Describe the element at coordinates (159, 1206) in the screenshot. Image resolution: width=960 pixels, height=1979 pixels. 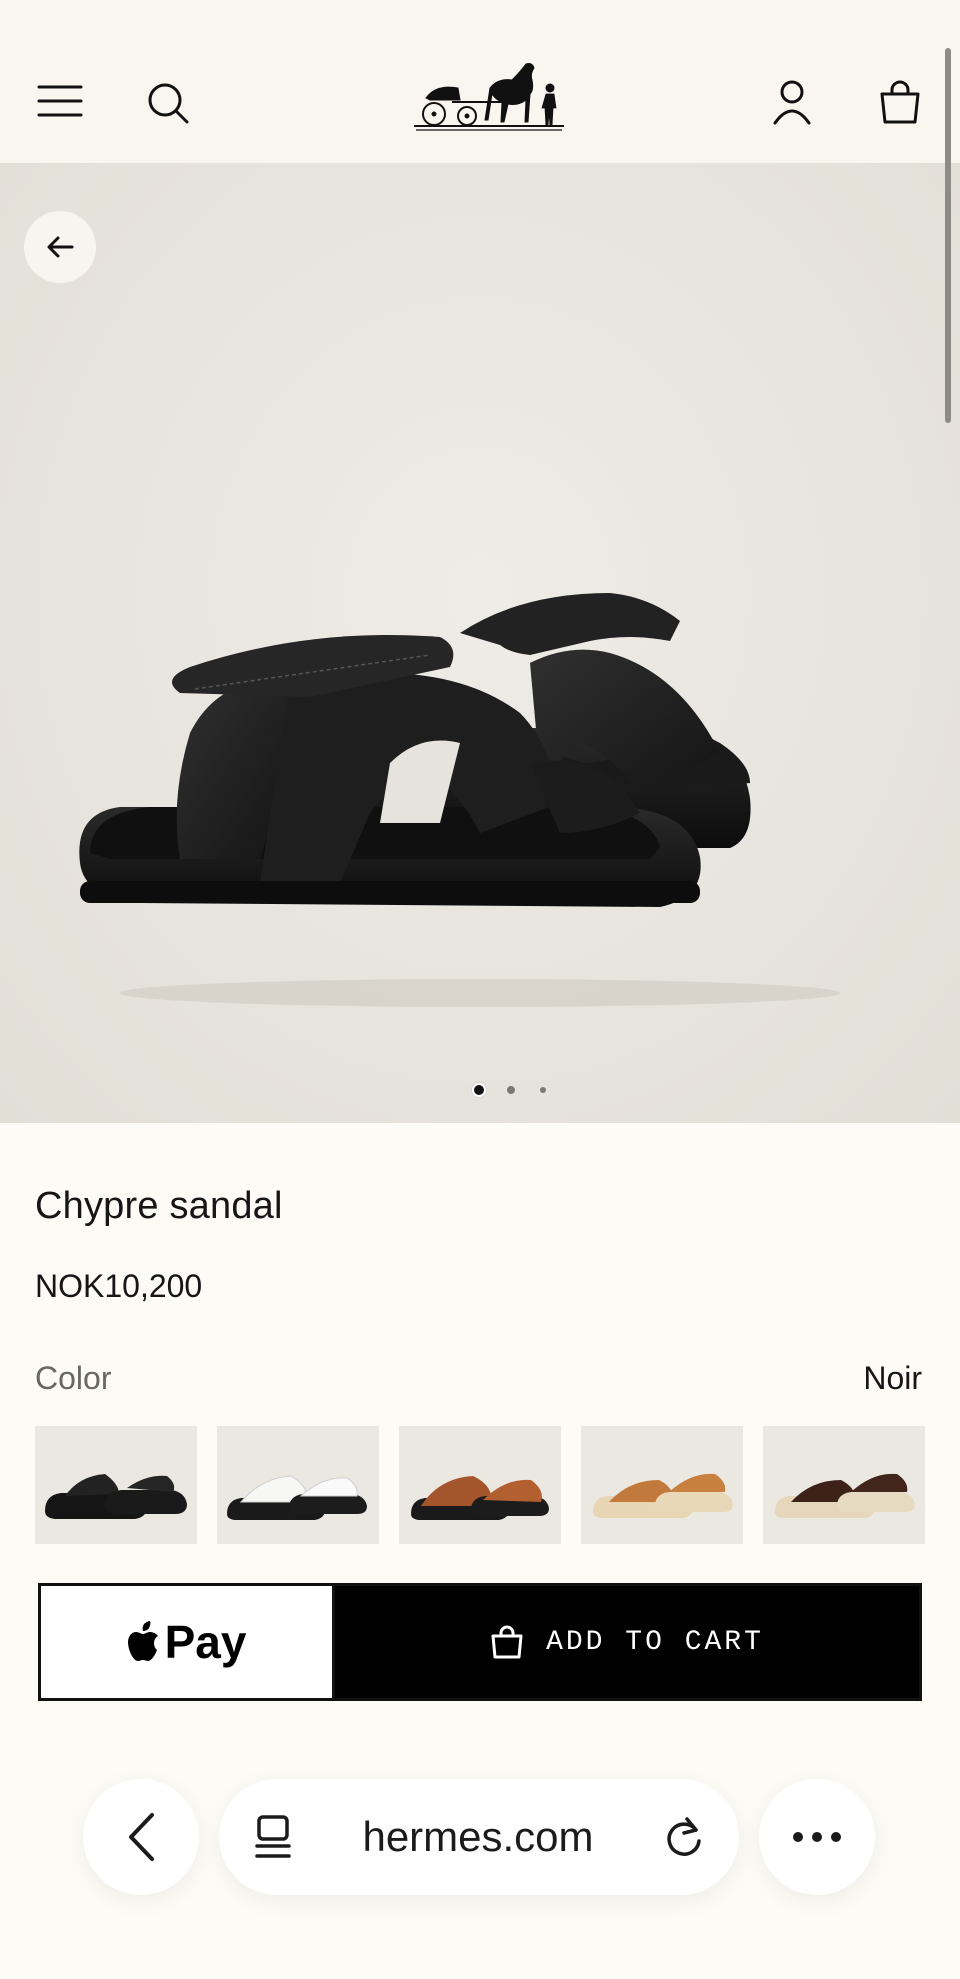
I see `product-title: Chypre sandal` at that location.